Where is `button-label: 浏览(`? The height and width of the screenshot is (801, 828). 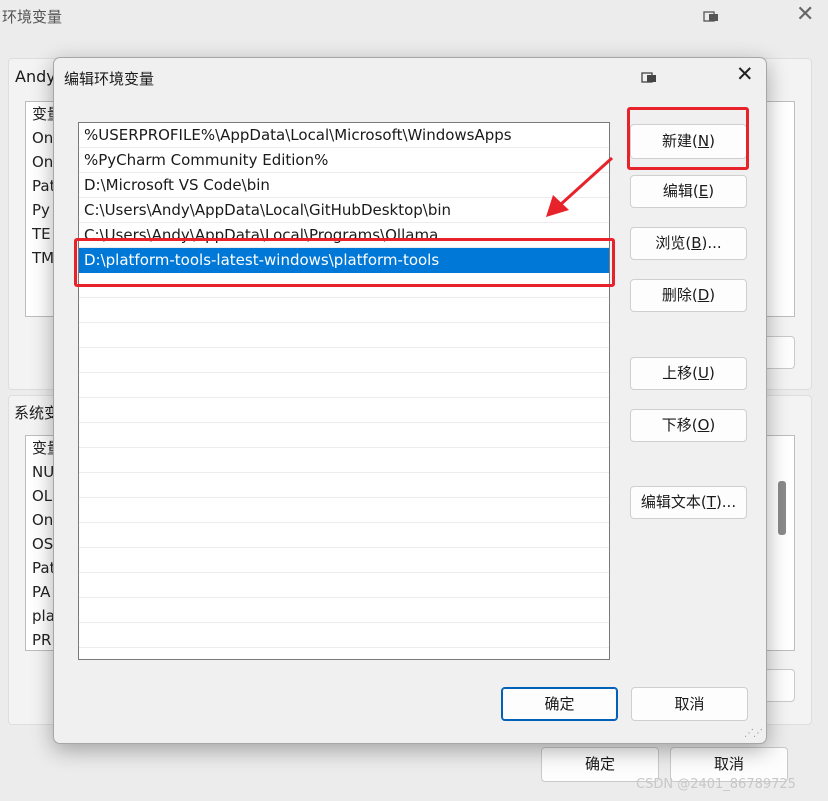 button-label: 浏览( is located at coordinates (673, 243).